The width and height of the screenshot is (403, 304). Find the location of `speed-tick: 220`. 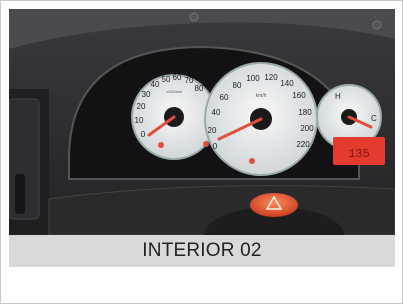

speed-tick: 220 is located at coordinates (303, 144).